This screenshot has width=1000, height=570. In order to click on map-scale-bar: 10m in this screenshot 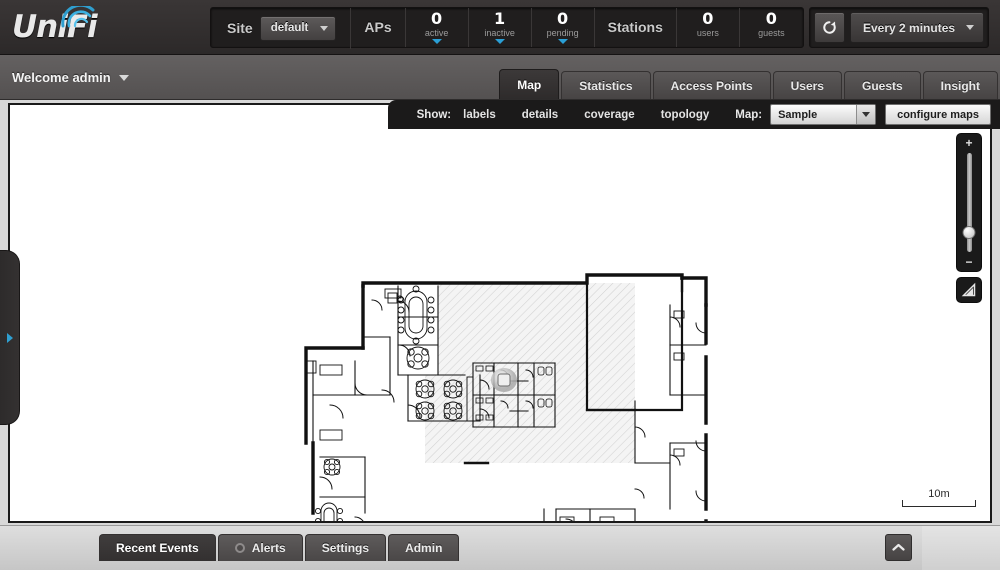, I will do `click(939, 497)`.